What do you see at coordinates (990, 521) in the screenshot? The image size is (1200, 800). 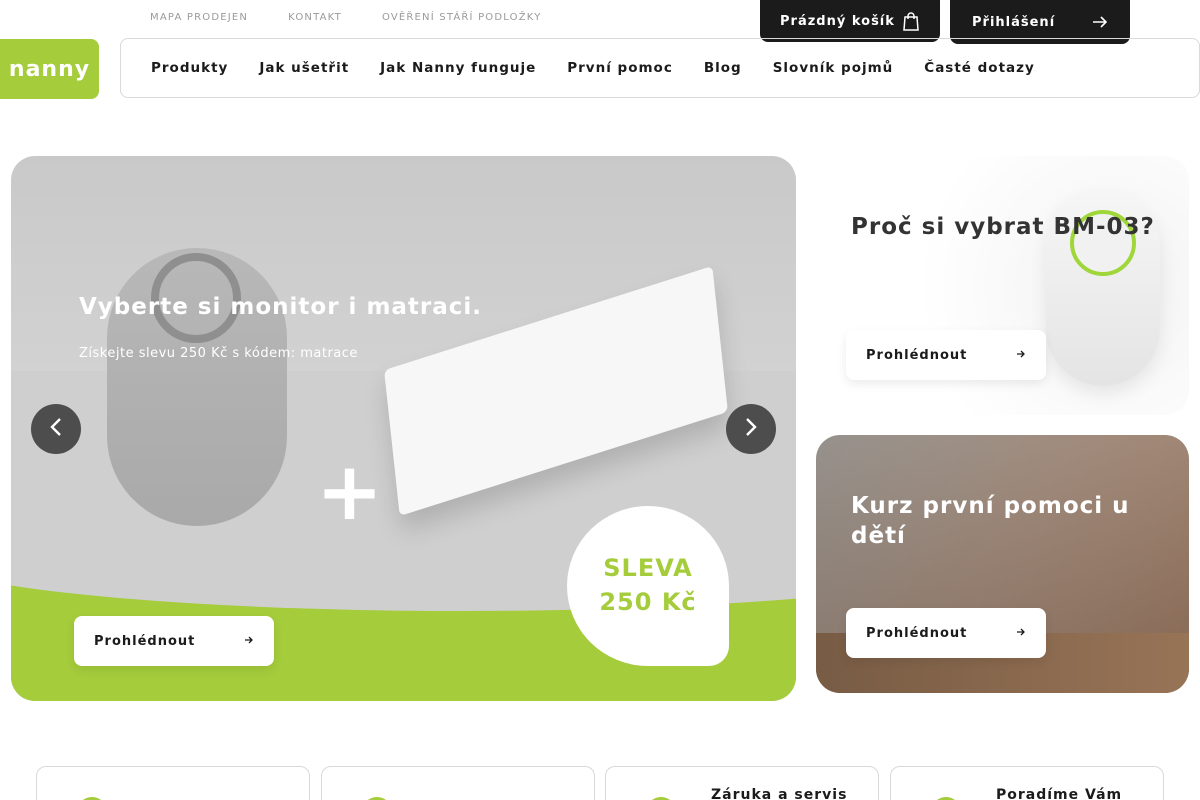 I see `card-title: Kurz první pomoci u dětí` at bounding box center [990, 521].